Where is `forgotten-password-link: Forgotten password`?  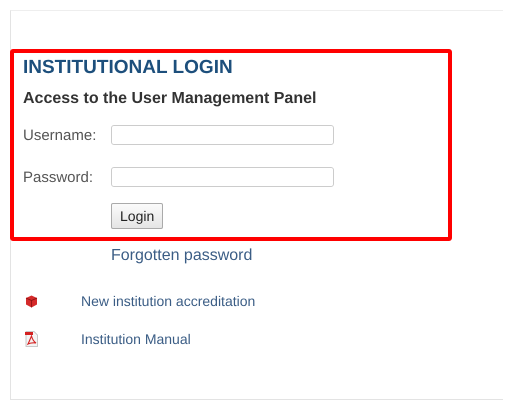 forgotten-password-link: Forgotten password is located at coordinates (181, 256).